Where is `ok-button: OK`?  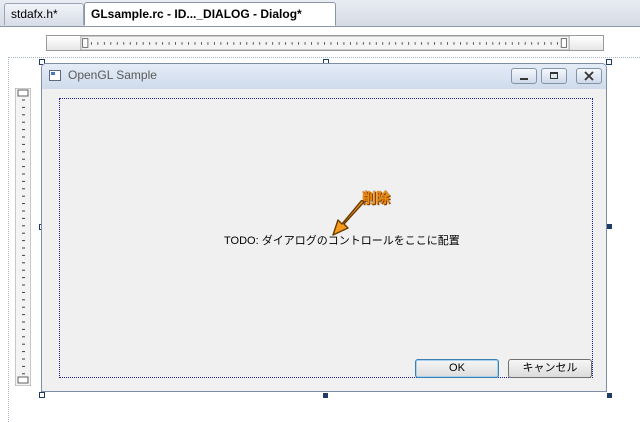 ok-button: OK is located at coordinates (457, 368).